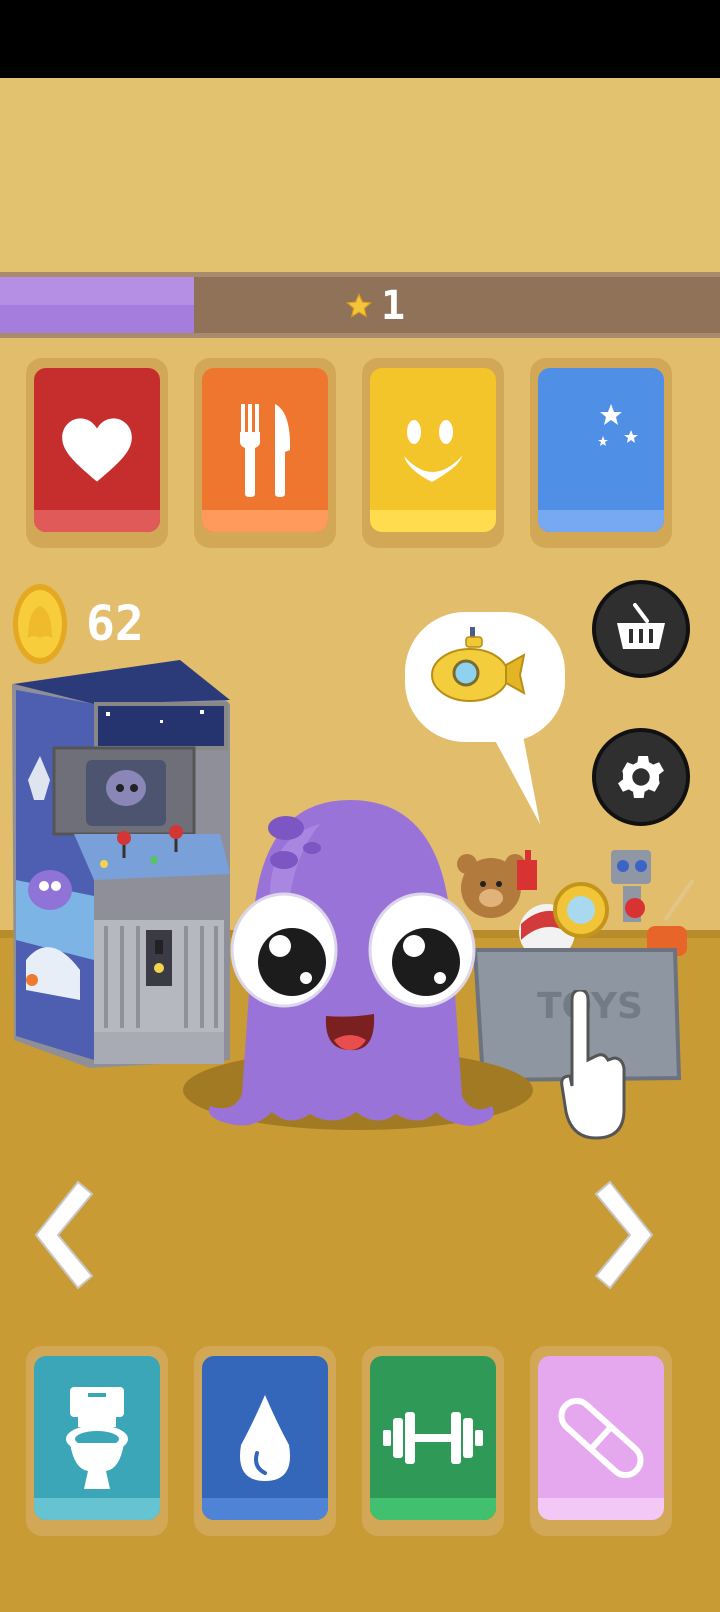 The width and height of the screenshot is (720, 1612). What do you see at coordinates (360, 176) in the screenshot?
I see `room-wall-top` at bounding box center [360, 176].